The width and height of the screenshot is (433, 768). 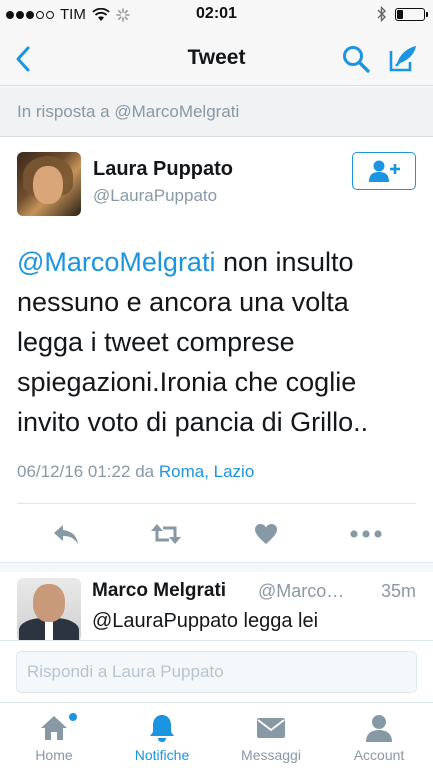 What do you see at coordinates (74, 471) in the screenshot?
I see `tweet-date: 06/12/16 01:22` at bounding box center [74, 471].